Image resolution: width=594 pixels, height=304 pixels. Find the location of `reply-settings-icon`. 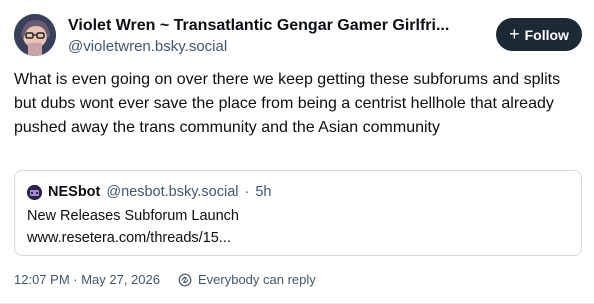

reply-settings-icon is located at coordinates (185, 279).